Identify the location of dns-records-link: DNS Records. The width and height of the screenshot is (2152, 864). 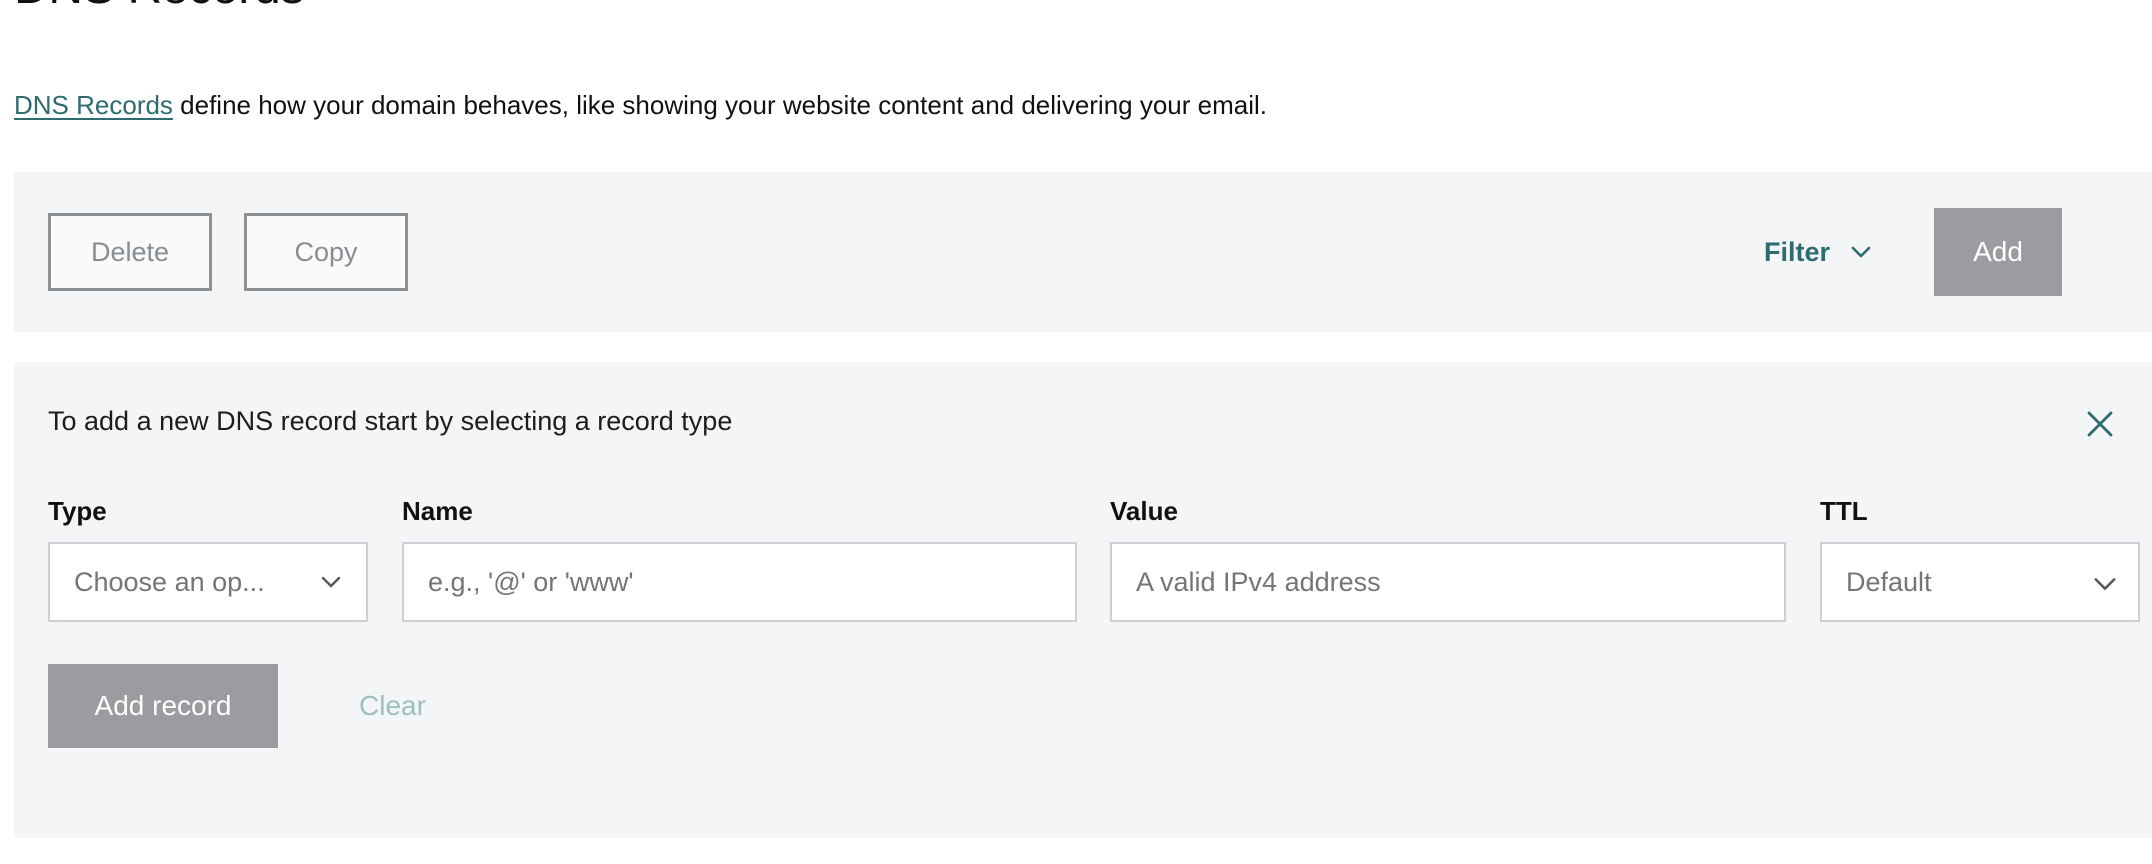
(93, 105).